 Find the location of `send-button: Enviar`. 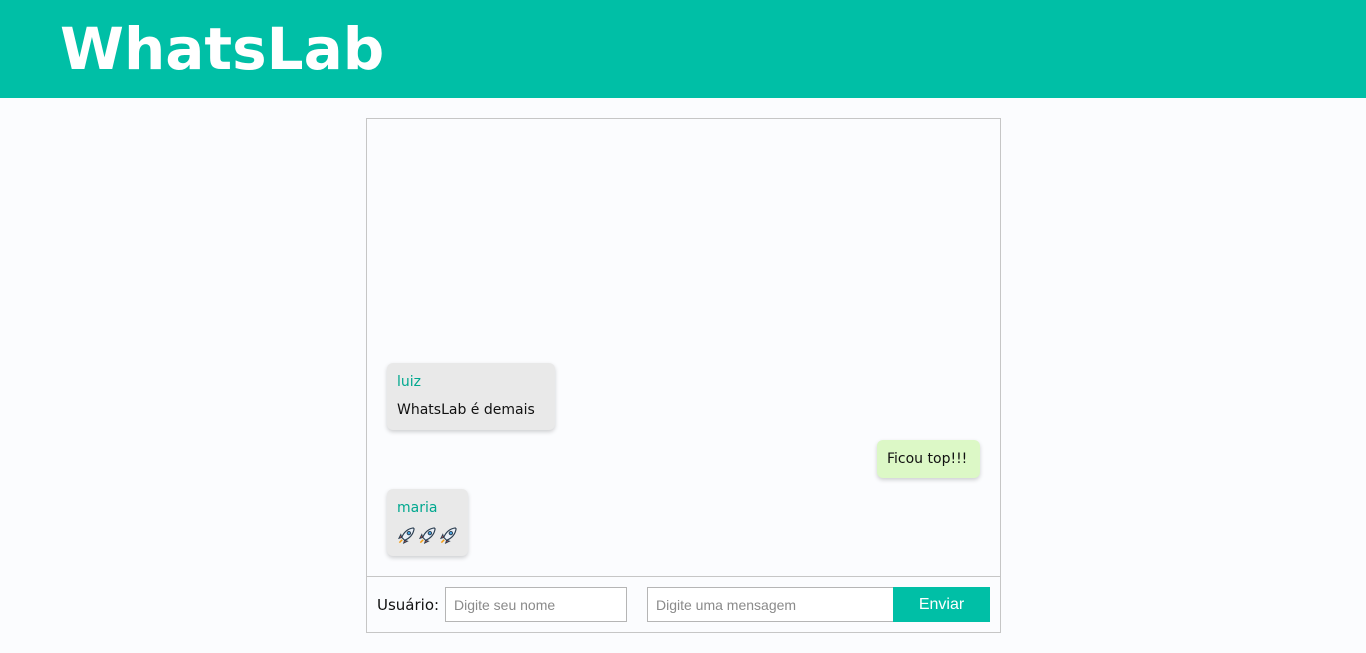

send-button: Enviar is located at coordinates (941, 604).